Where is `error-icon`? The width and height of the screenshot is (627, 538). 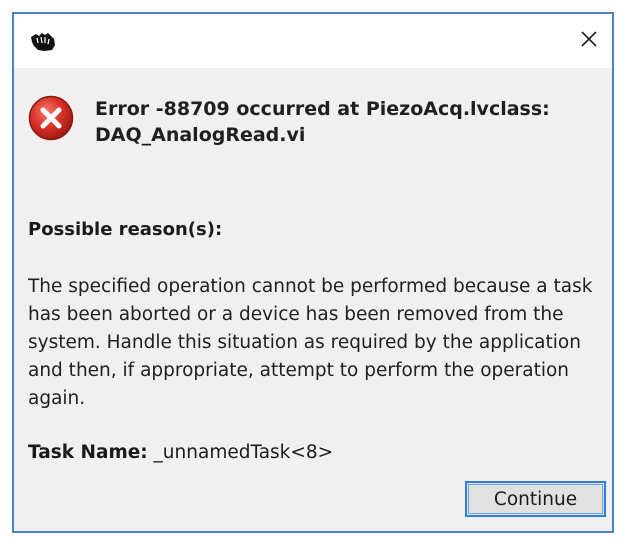 error-icon is located at coordinates (51, 118).